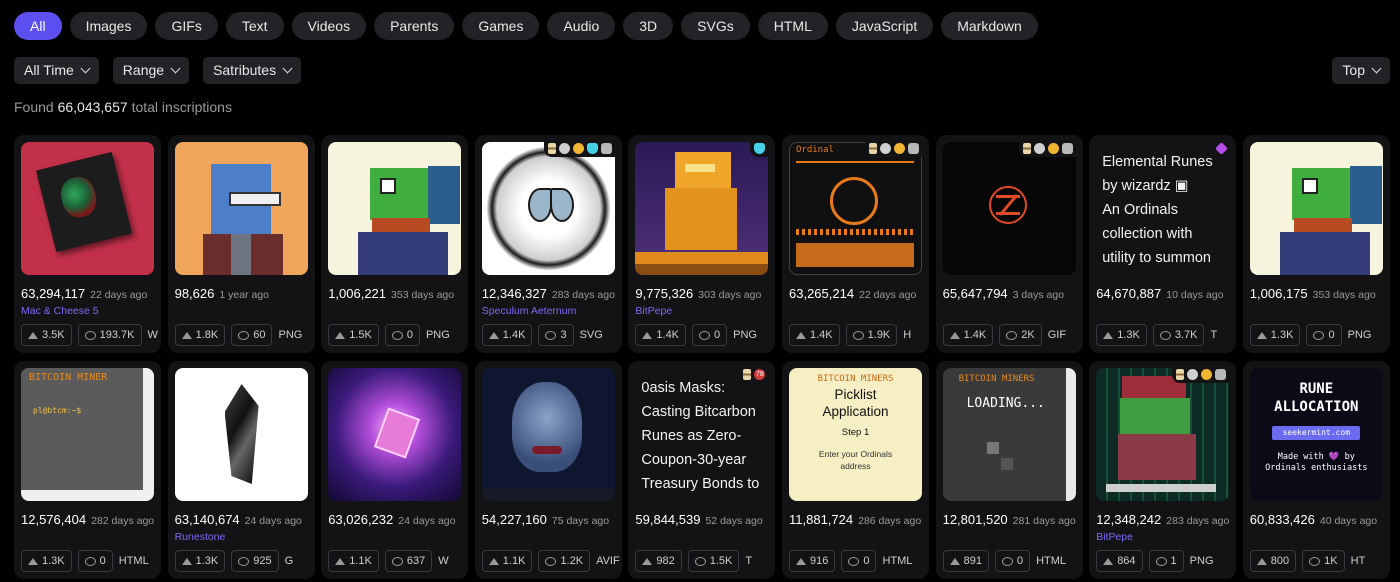  I want to click on like-button: 1.8K, so click(200, 335).